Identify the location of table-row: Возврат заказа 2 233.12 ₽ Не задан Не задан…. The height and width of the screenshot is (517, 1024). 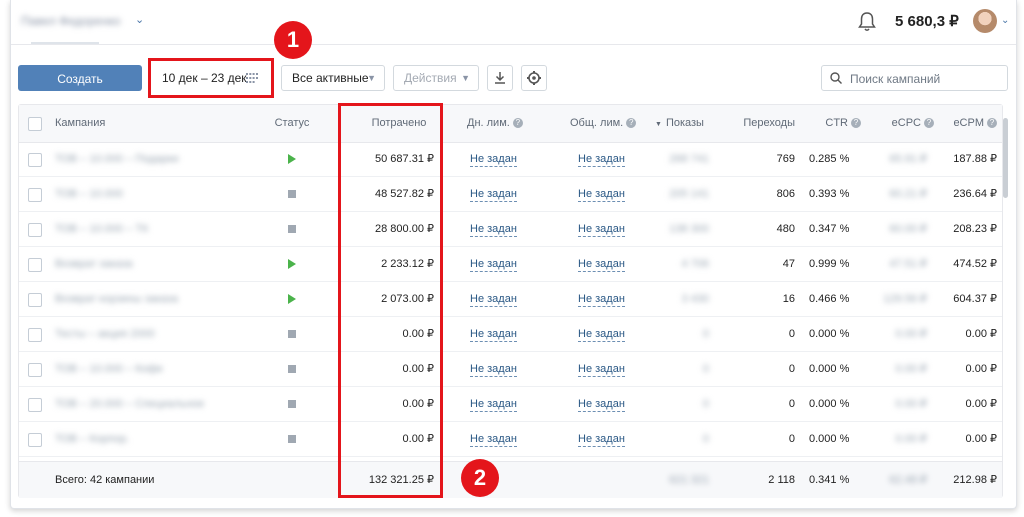
(510, 264).